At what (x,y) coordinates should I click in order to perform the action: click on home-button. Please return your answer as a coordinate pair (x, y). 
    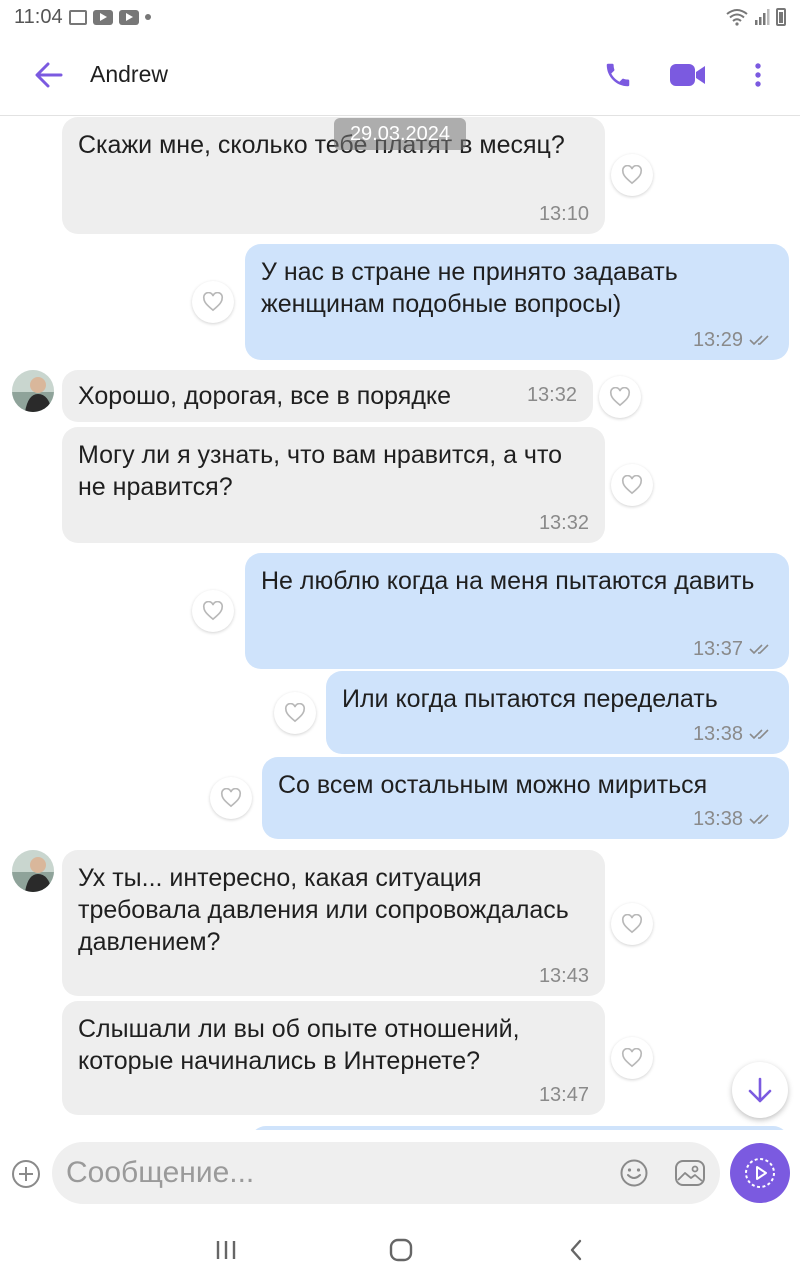
    Looking at the image, I should click on (401, 1250).